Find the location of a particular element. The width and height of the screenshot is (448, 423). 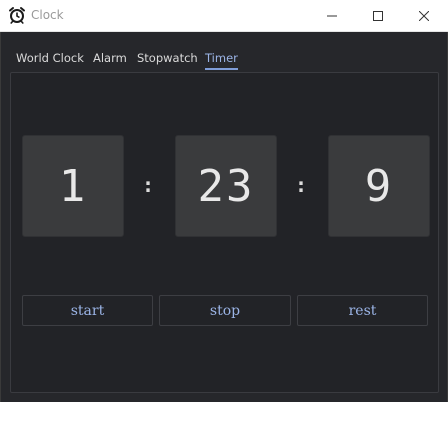

maximize-button is located at coordinates (378, 15).